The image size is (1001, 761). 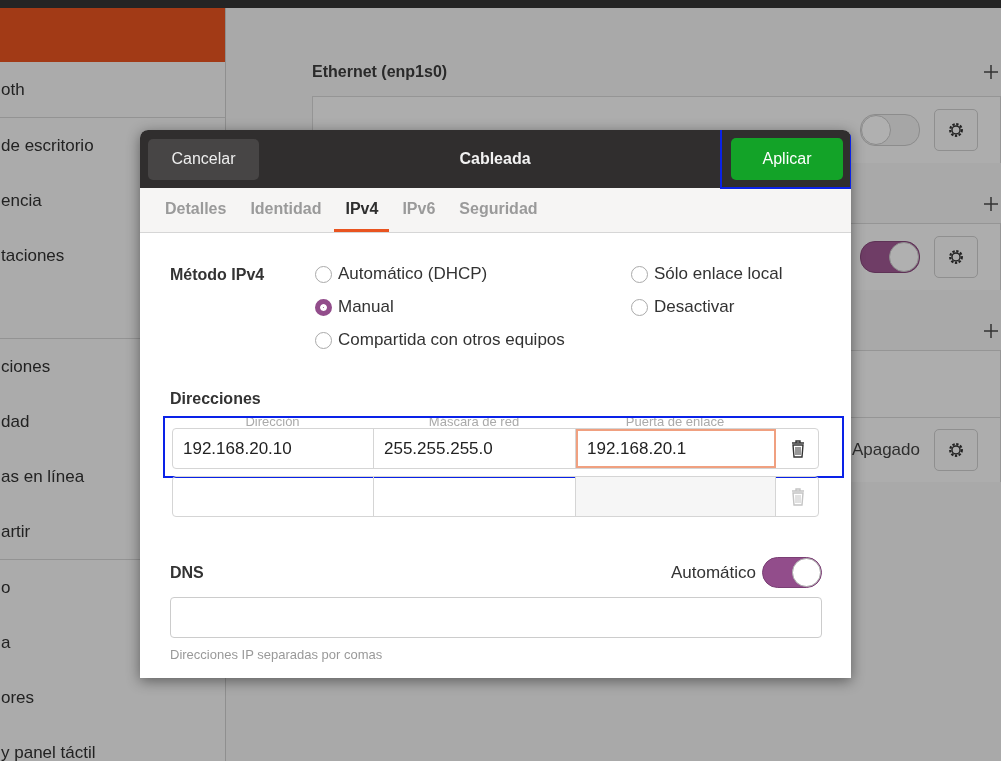 I want to click on status-text: Apagado, so click(x=885, y=450).